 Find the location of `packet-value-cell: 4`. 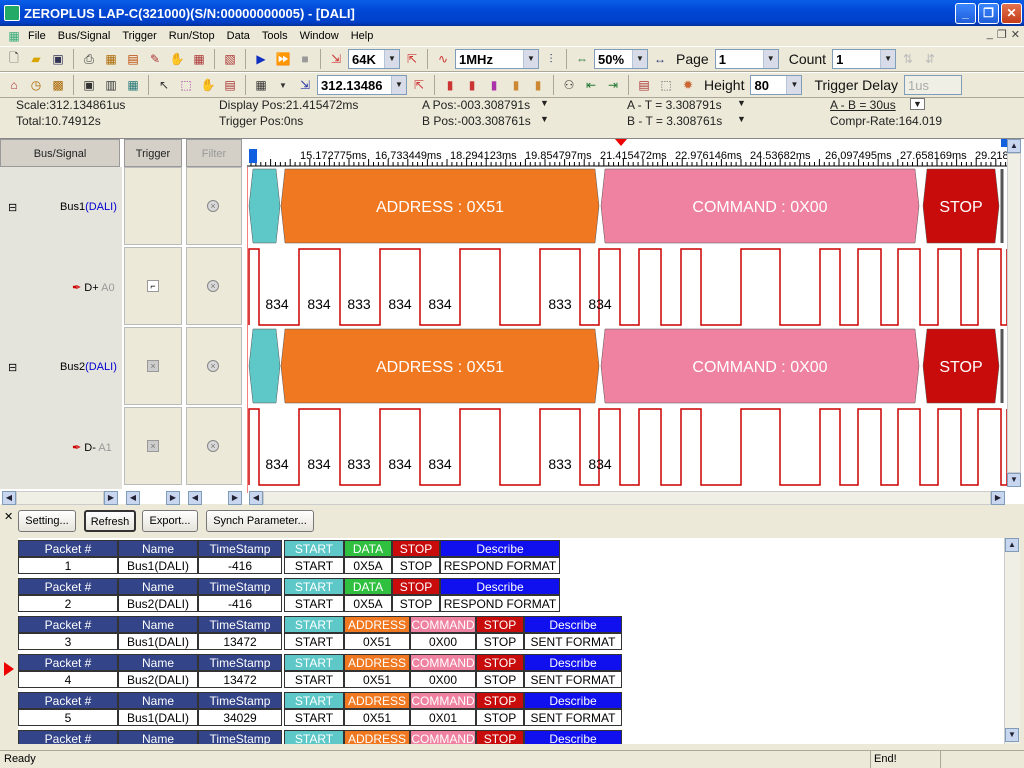

packet-value-cell: 4 is located at coordinates (68, 679).